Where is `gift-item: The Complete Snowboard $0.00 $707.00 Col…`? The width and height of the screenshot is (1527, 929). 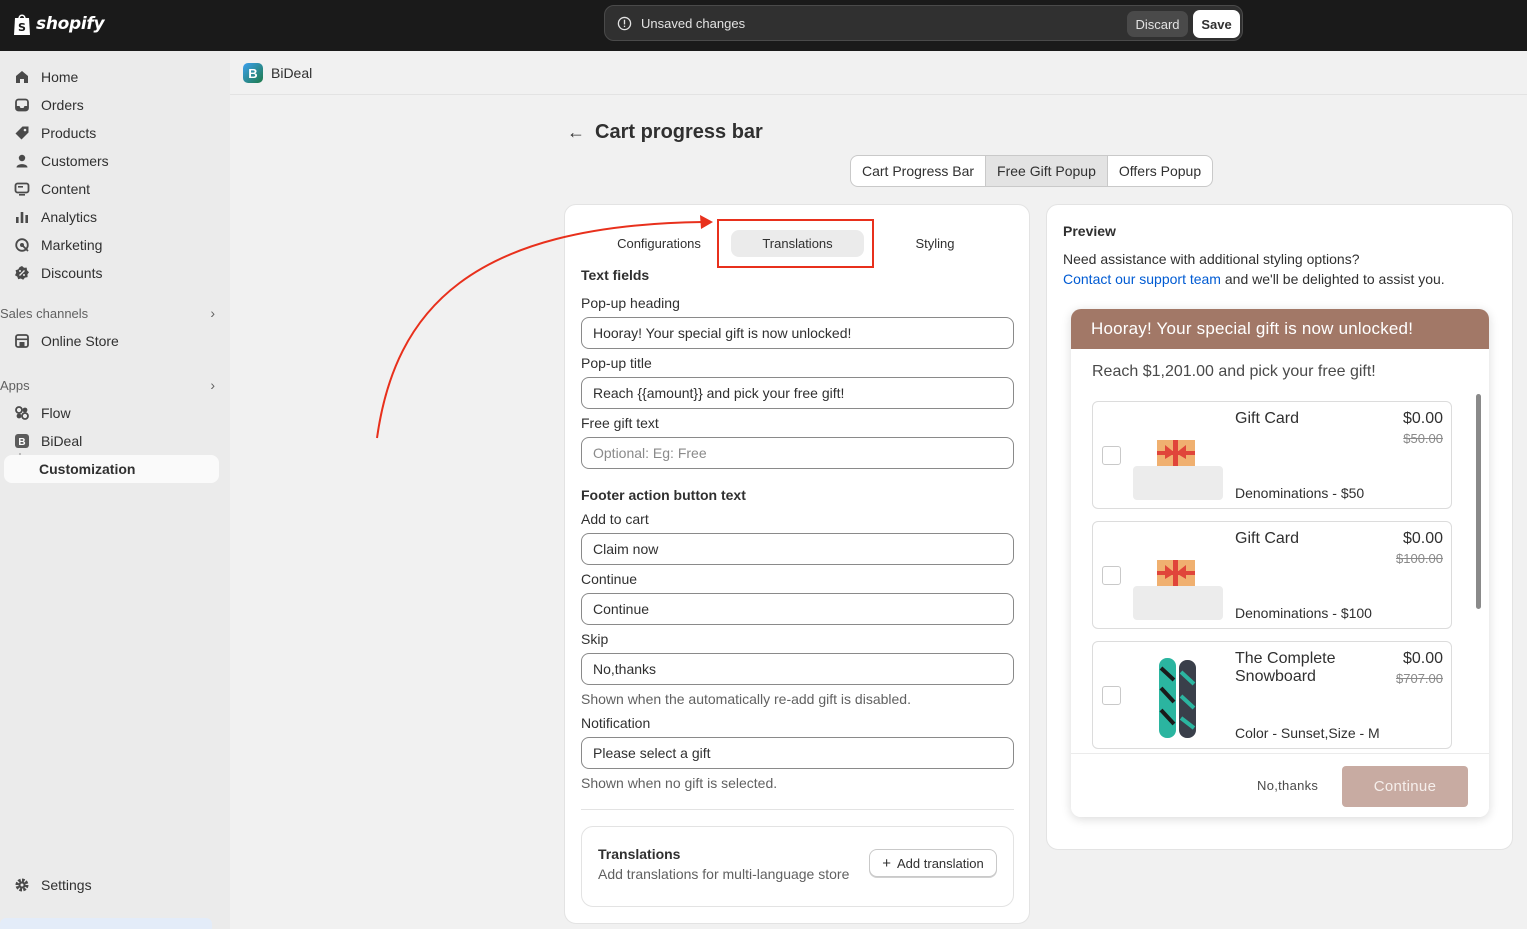
gift-item: The Complete Snowboard $0.00 $707.00 Col… is located at coordinates (1272, 695).